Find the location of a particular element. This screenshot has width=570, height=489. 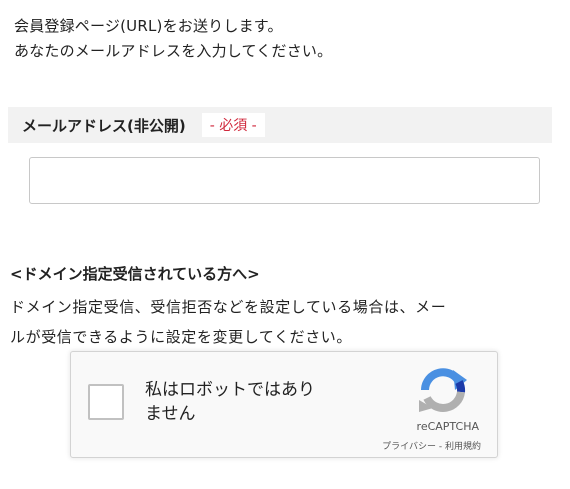

terms-link: 利用規約 is located at coordinates (463, 447).